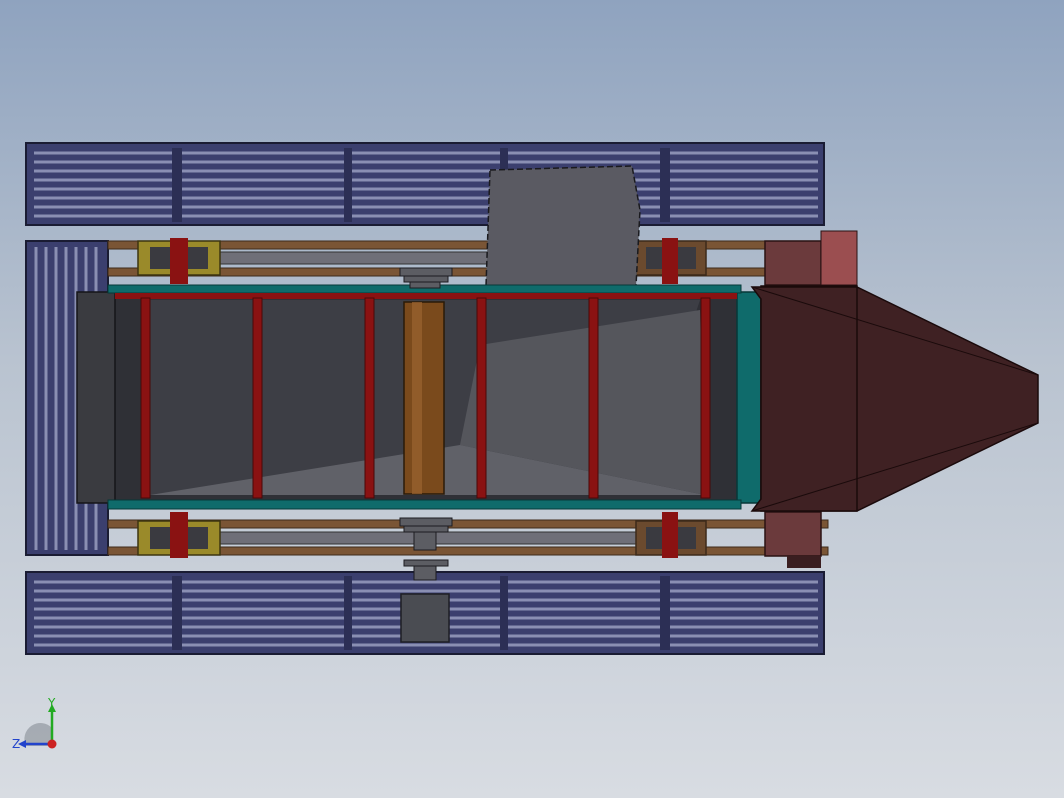 This screenshot has height=798, width=1064. Describe the element at coordinates (425, 184) in the screenshot. I see `upper-track-panel` at that location.